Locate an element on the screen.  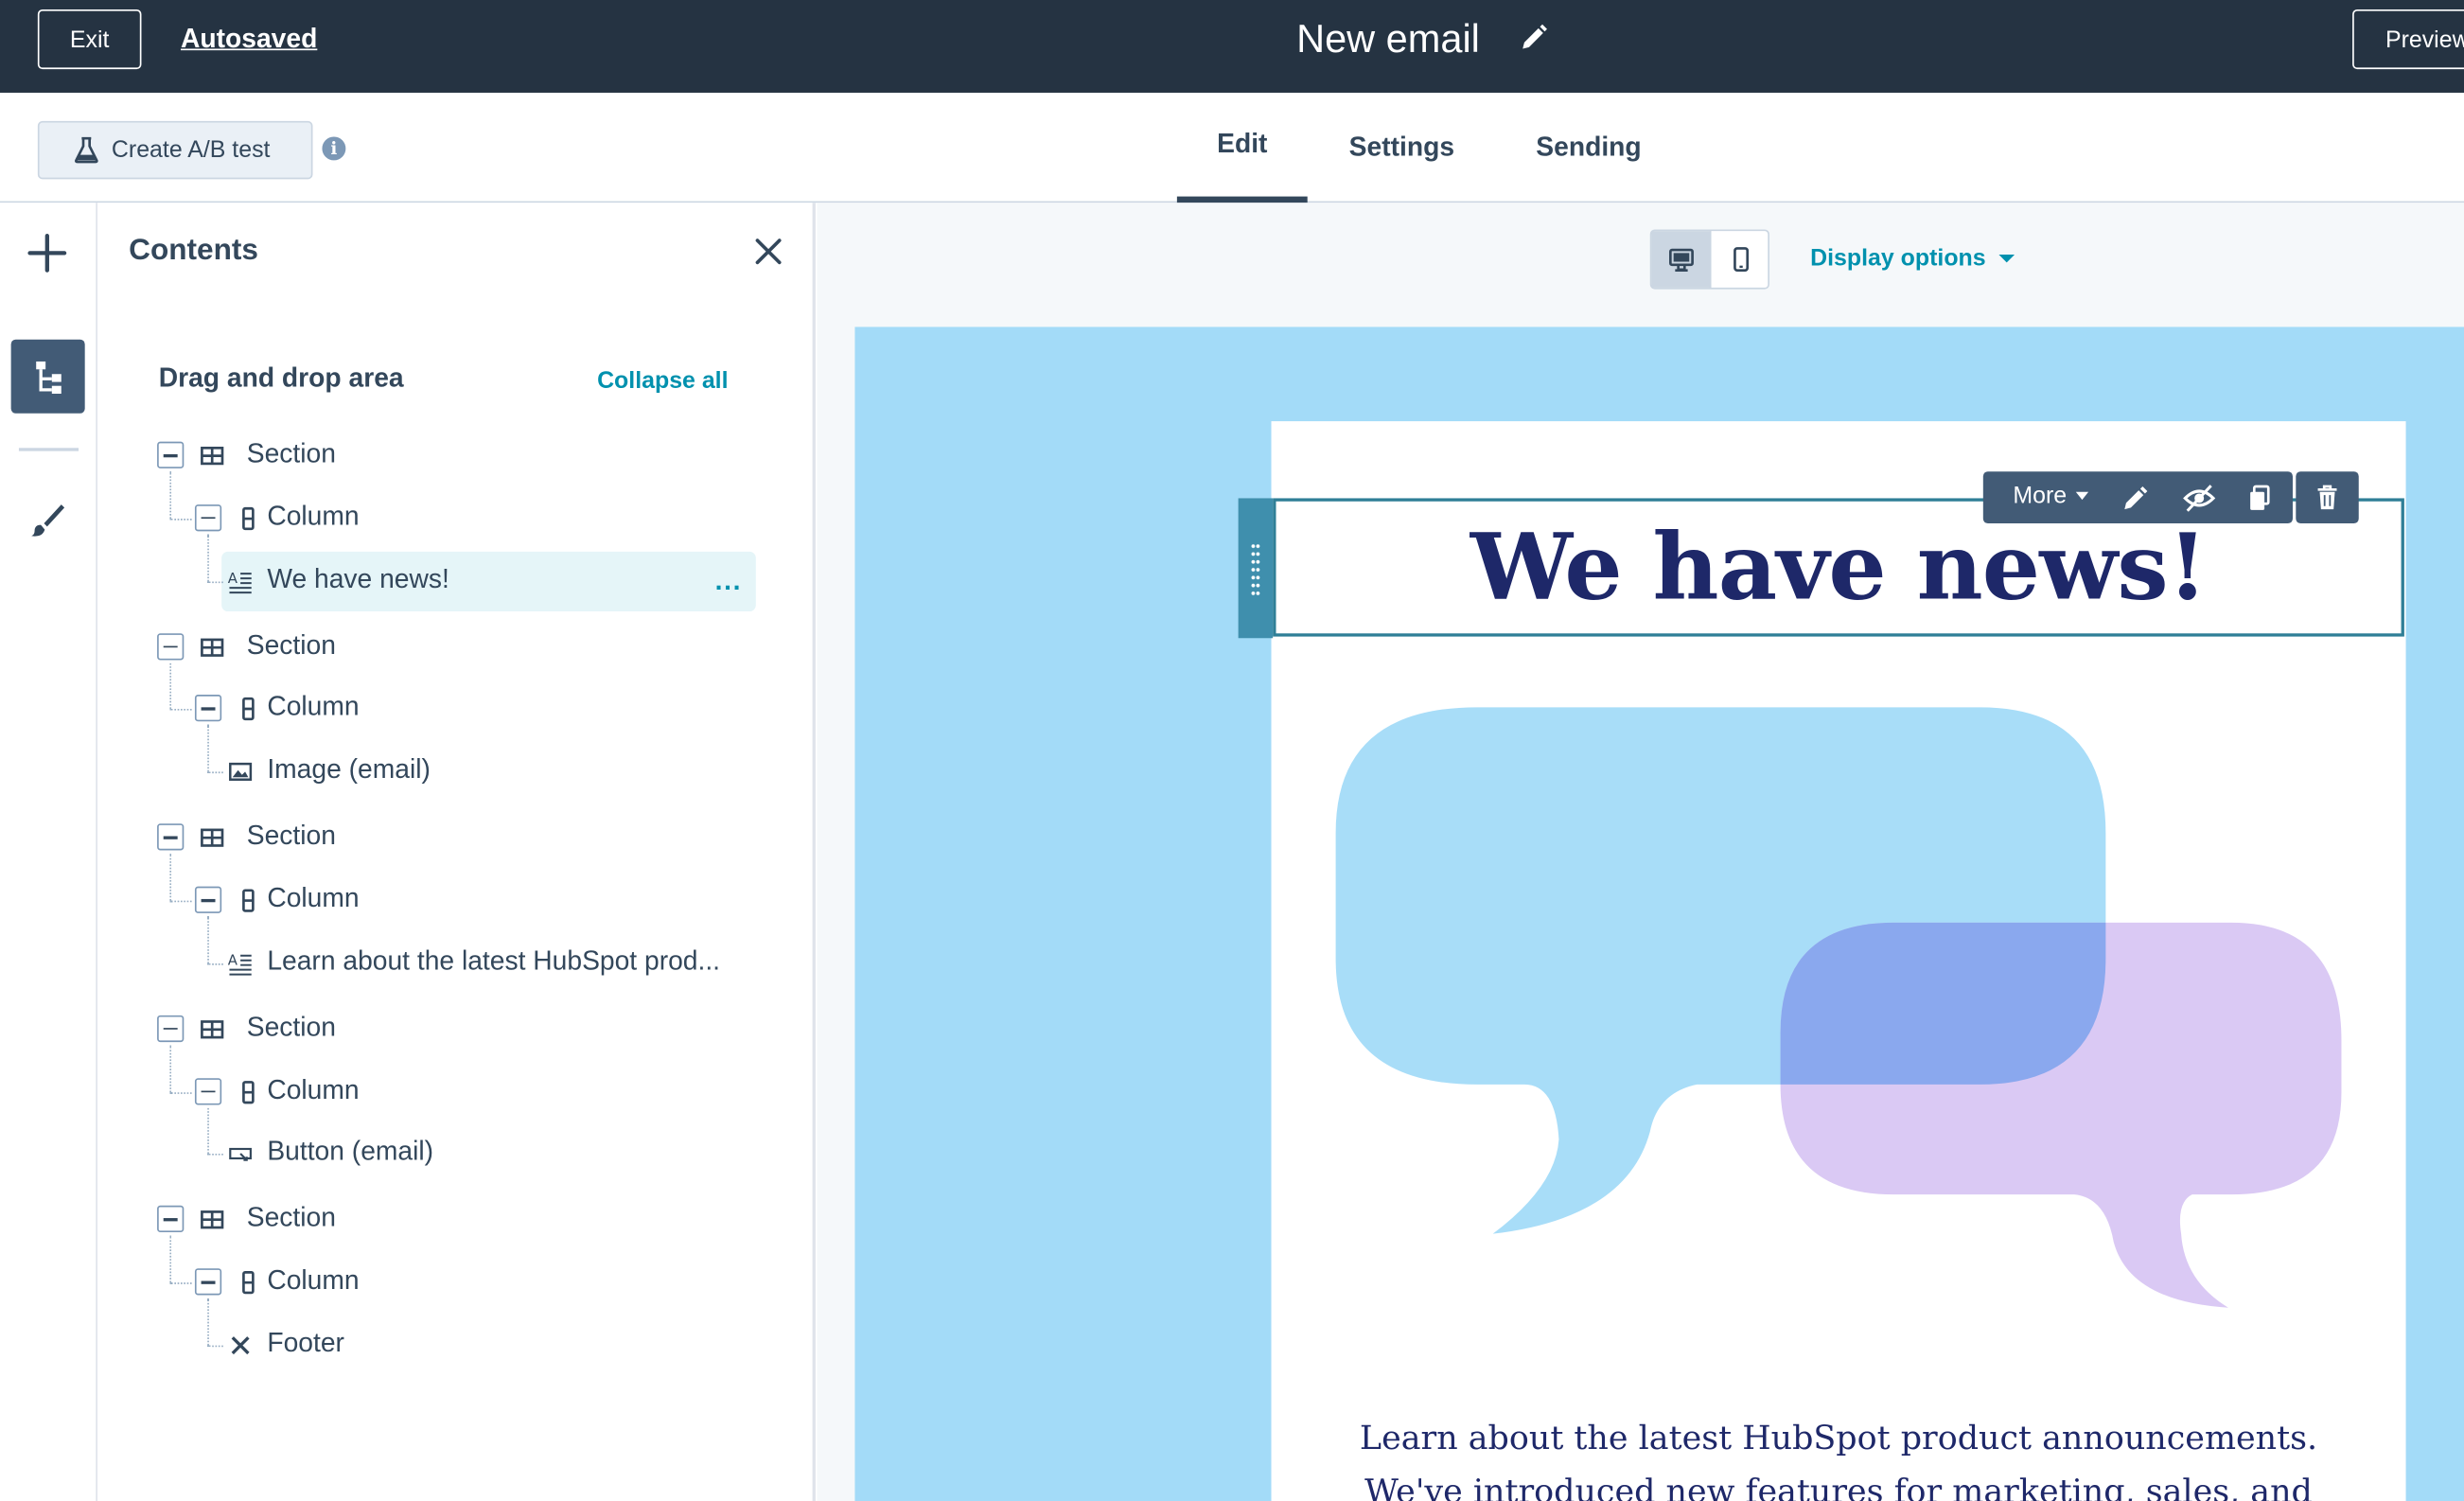
trash-icon is located at coordinates (2327, 497).